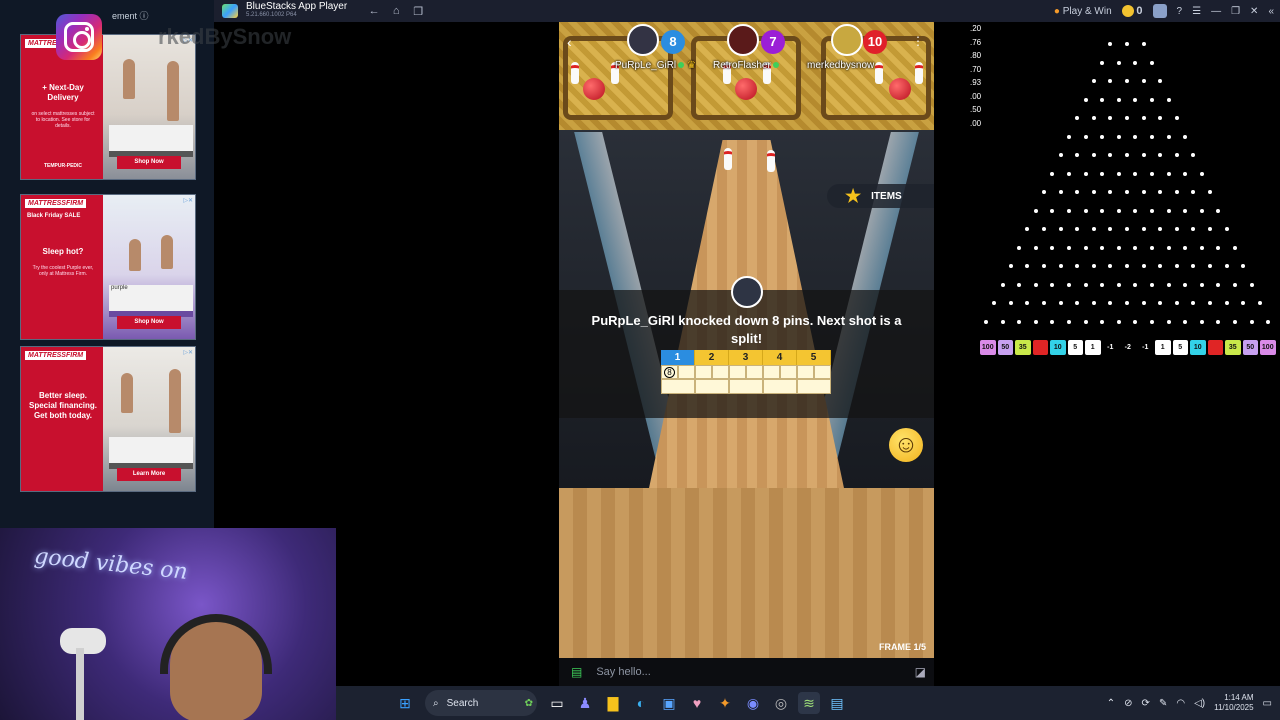 This screenshot has height=720, width=1280. What do you see at coordinates (976, 55) in the screenshot?
I see `odds-value: .80` at bounding box center [976, 55].